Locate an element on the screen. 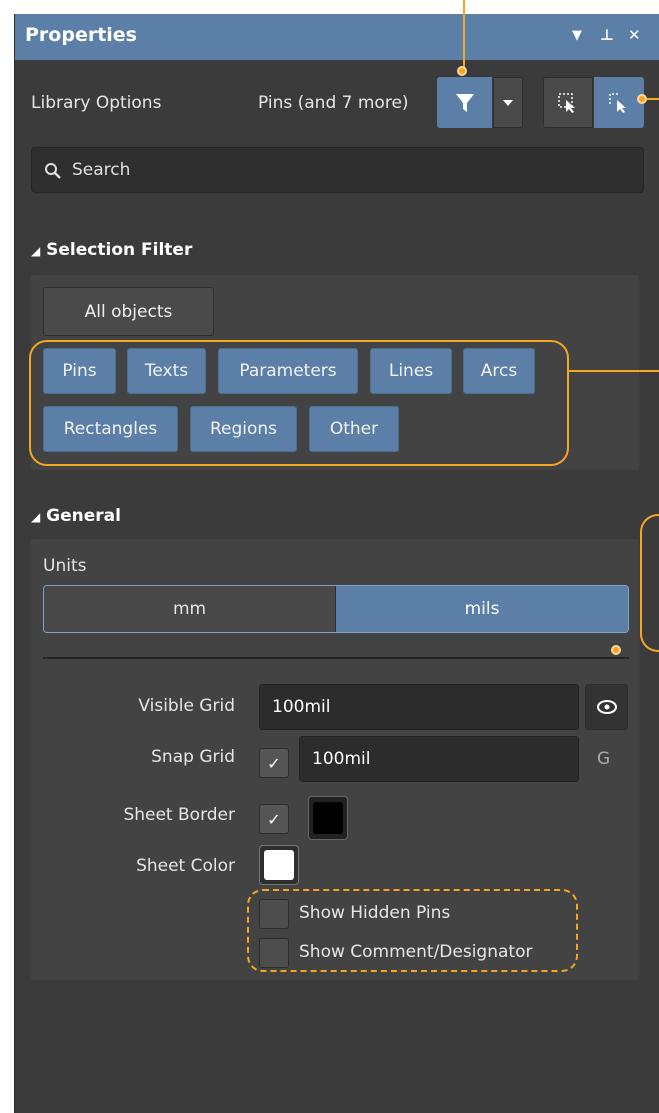  units-callout-dot is located at coordinates (616, 650).